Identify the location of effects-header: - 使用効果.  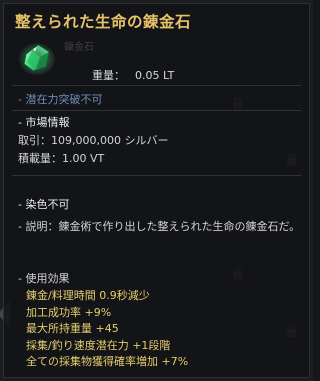
(44, 278).